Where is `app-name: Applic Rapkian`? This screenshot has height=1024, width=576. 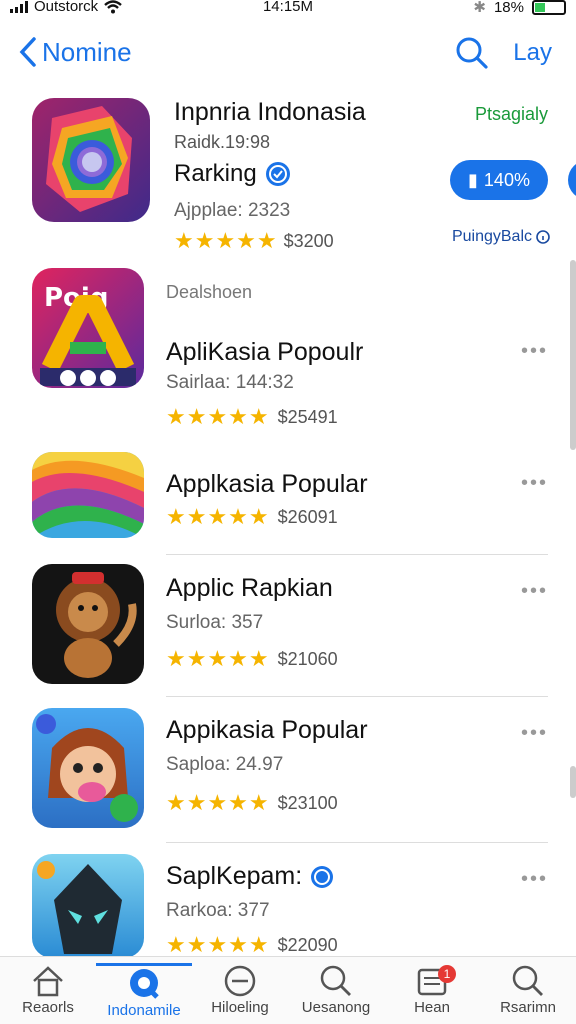 app-name: Applic Rapkian is located at coordinates (249, 588).